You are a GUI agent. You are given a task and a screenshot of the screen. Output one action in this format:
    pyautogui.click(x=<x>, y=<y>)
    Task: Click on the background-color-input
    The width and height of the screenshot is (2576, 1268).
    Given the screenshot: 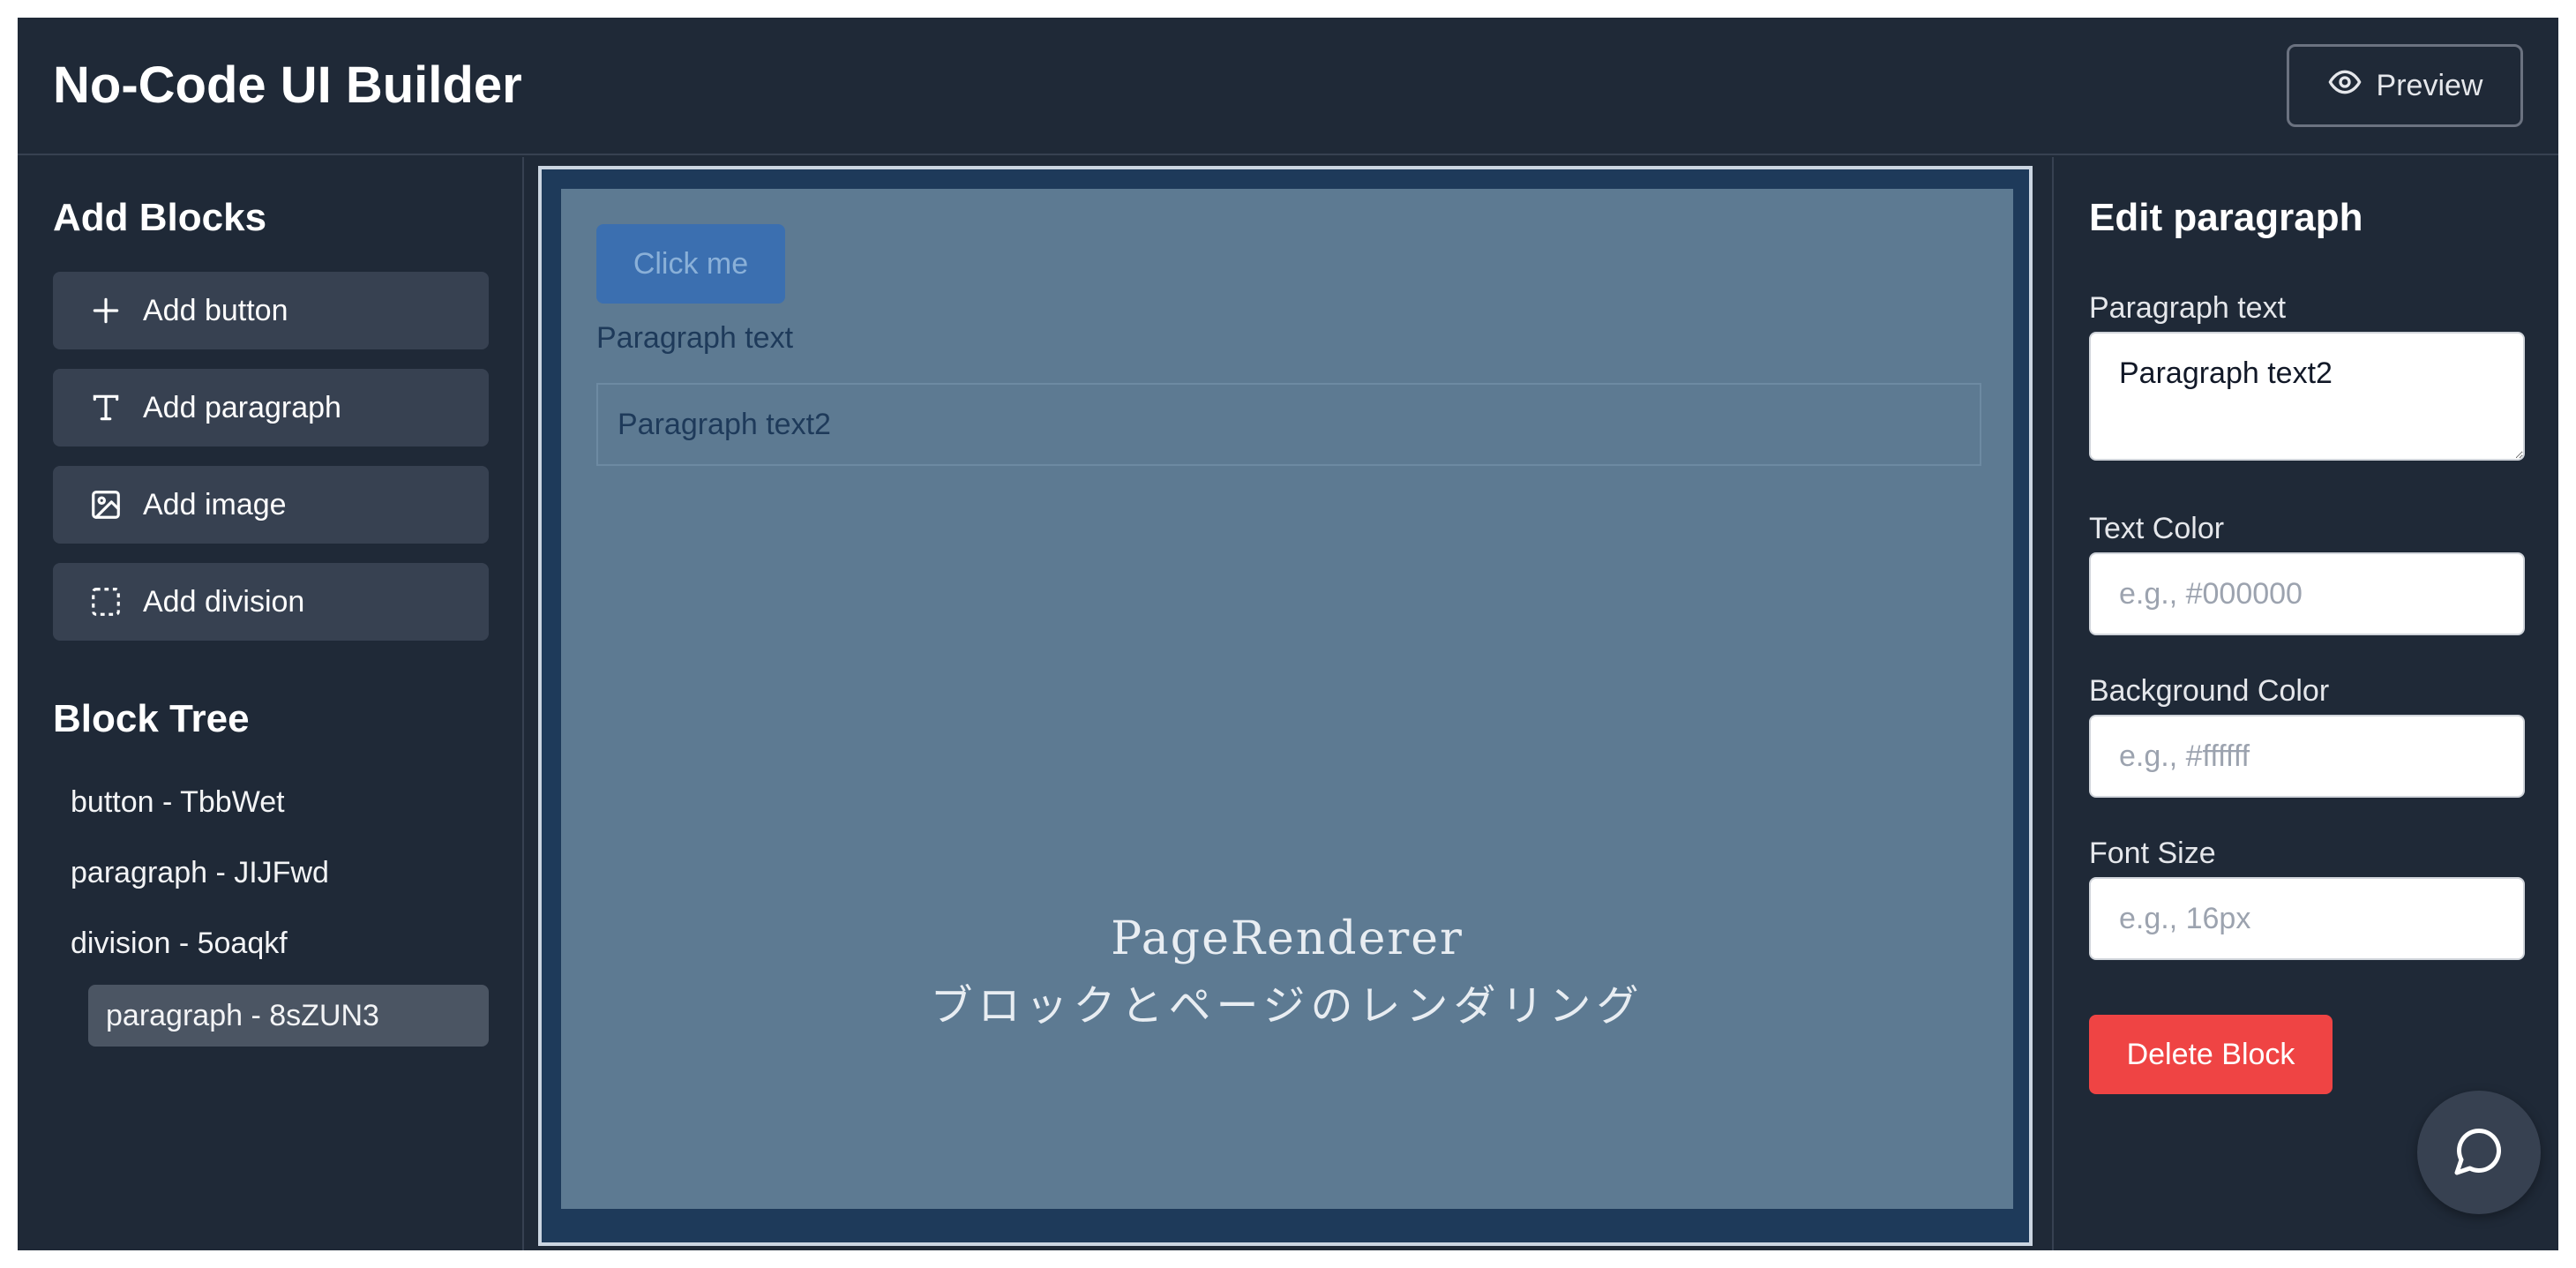 What is the action you would take?
    pyautogui.click(x=2307, y=756)
    